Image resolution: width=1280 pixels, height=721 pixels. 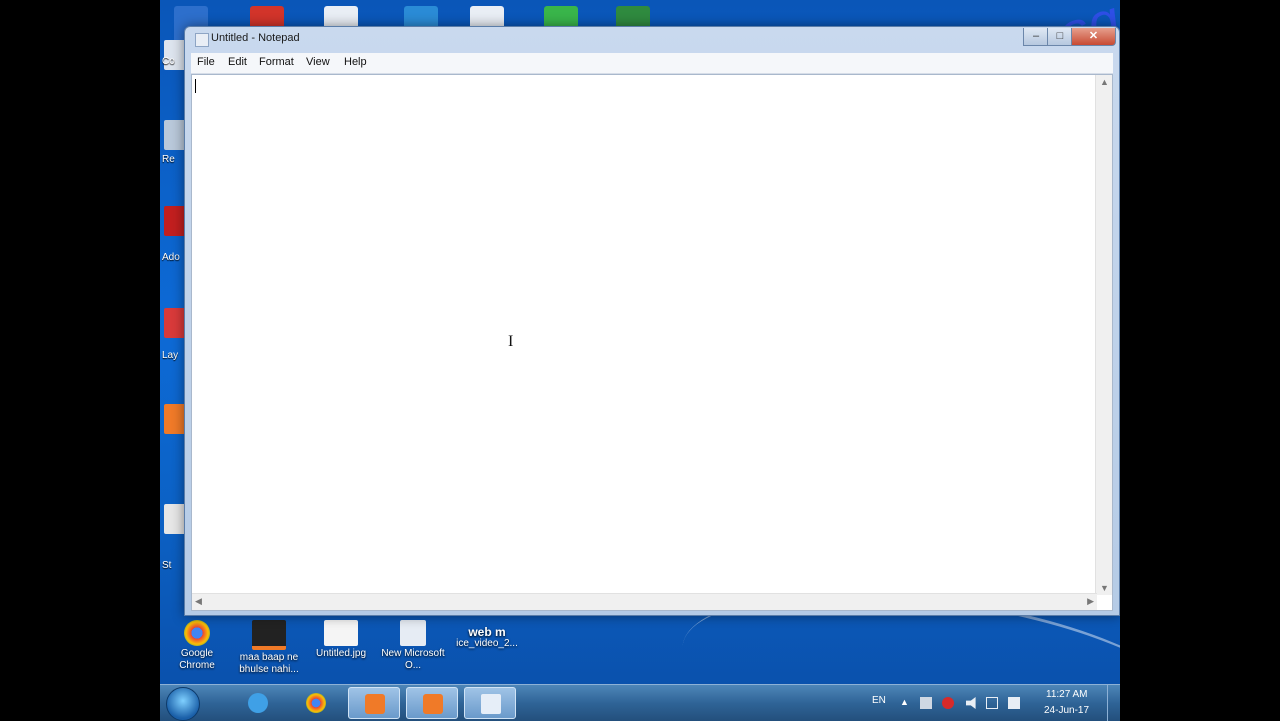 What do you see at coordinates (276, 62) in the screenshot?
I see `menu-format: Format` at bounding box center [276, 62].